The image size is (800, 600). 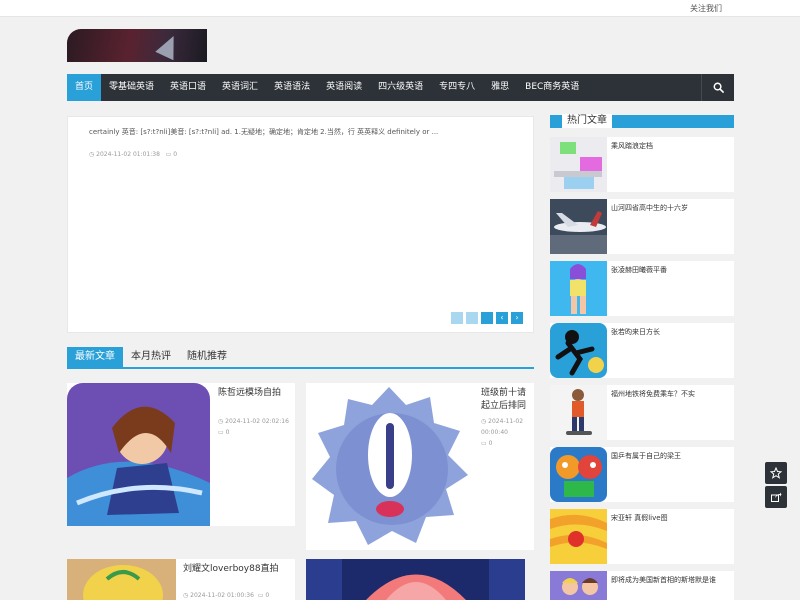 What do you see at coordinates (506, 400) in the screenshot?
I see `post-title: 班级前十请起立后排同` at bounding box center [506, 400].